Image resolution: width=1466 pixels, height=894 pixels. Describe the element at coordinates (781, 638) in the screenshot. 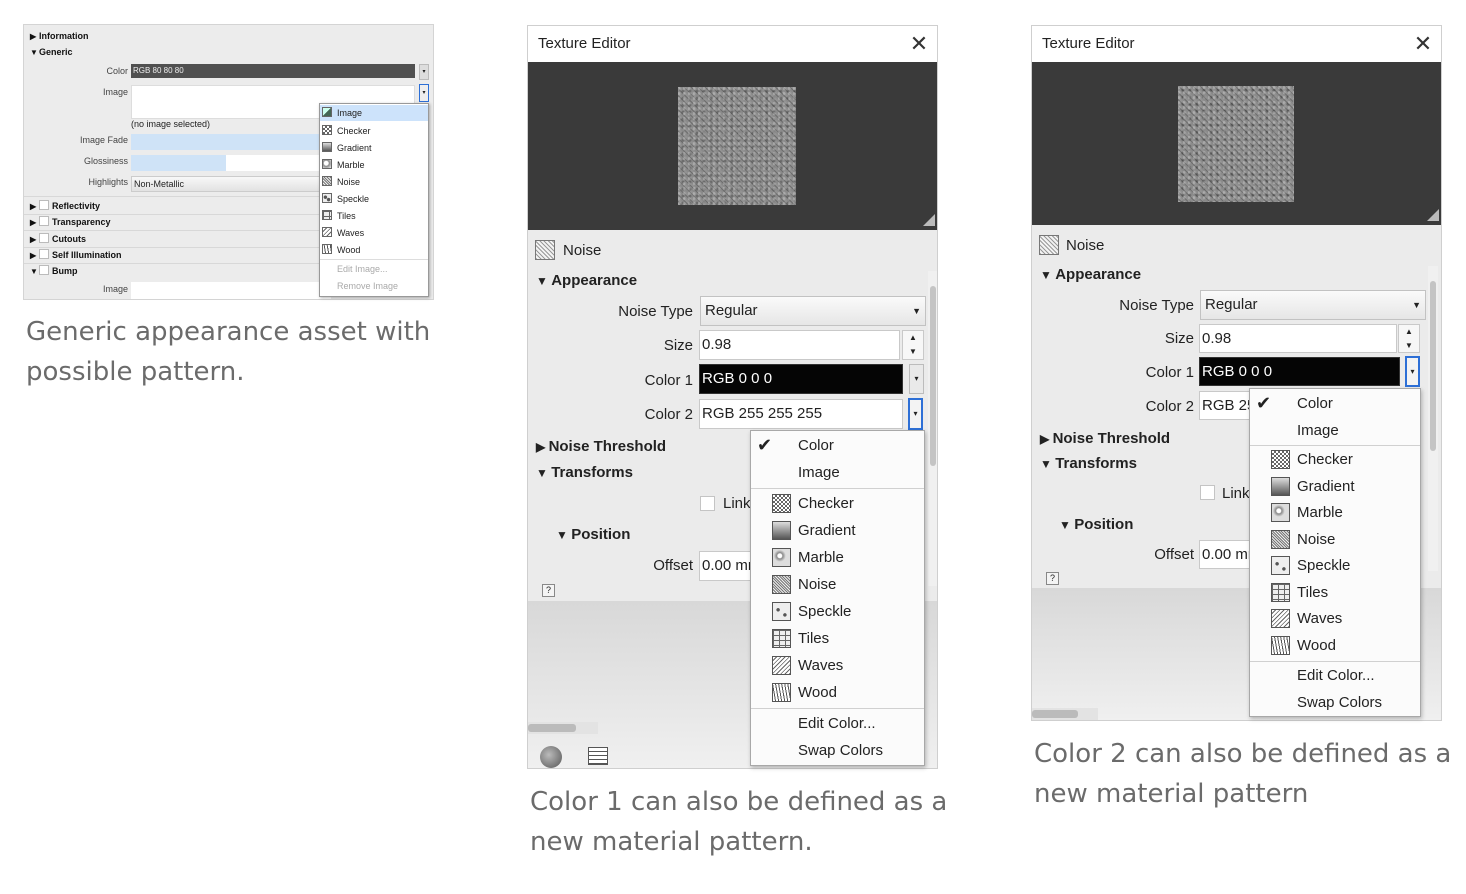

I see `tiles-icon` at that location.